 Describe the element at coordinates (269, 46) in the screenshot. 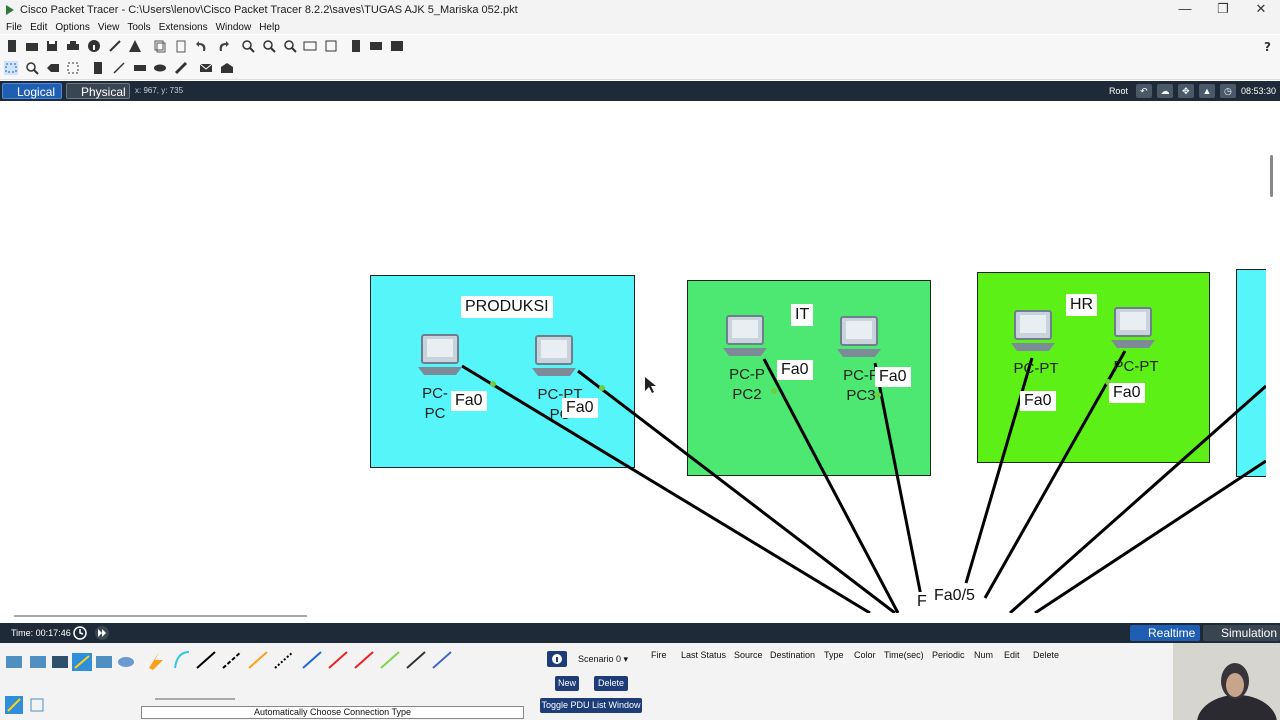

I see `zoom-reset-icon` at that location.